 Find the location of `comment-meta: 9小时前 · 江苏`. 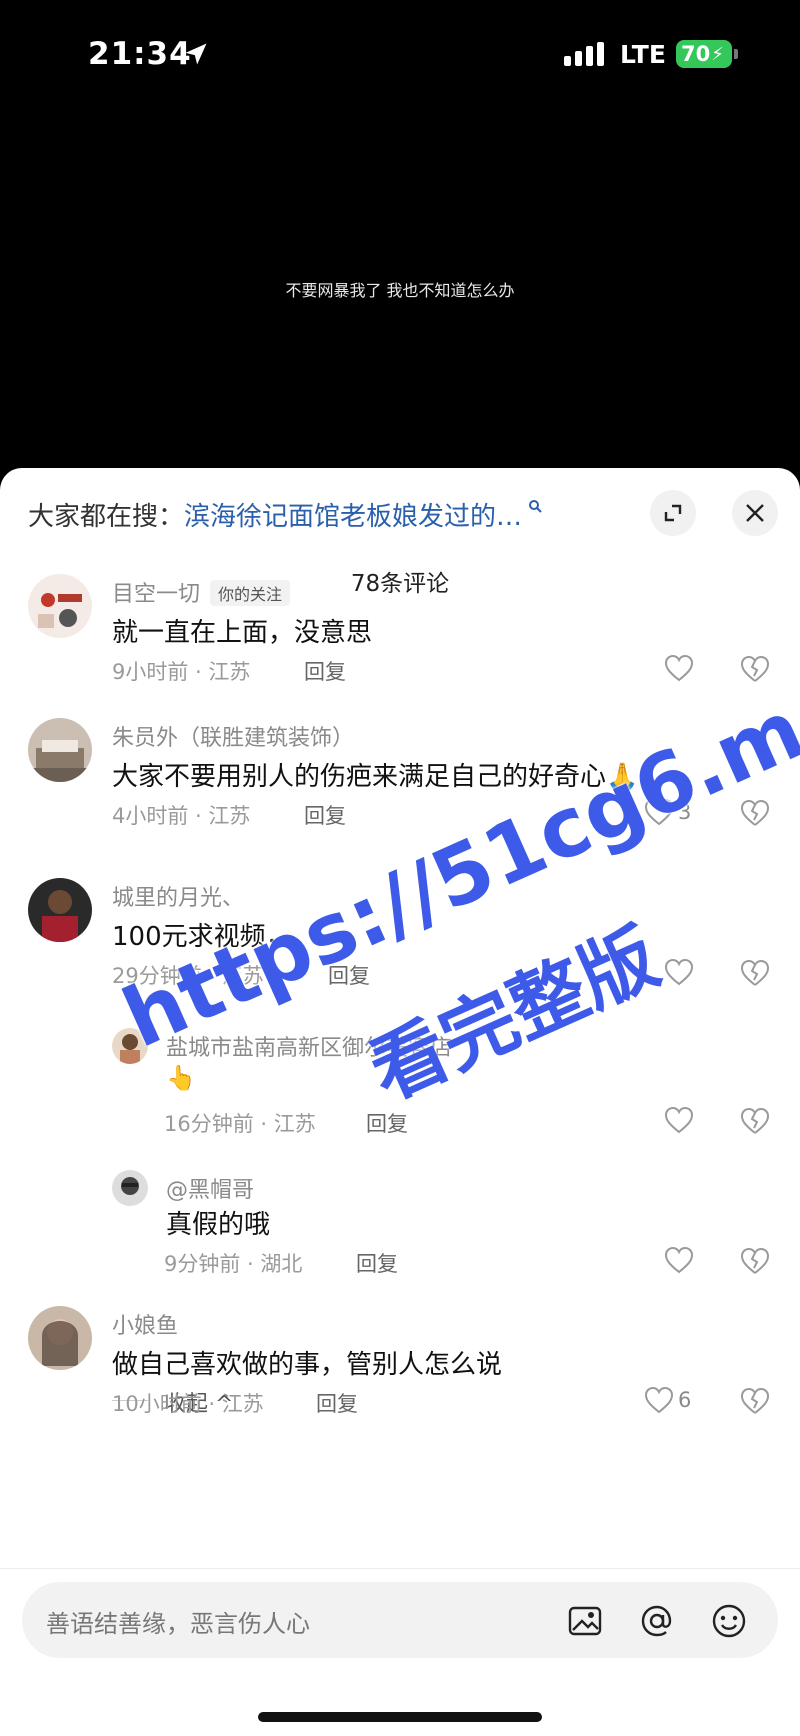

comment-meta: 9小时前 · 江苏 is located at coordinates (181, 672).